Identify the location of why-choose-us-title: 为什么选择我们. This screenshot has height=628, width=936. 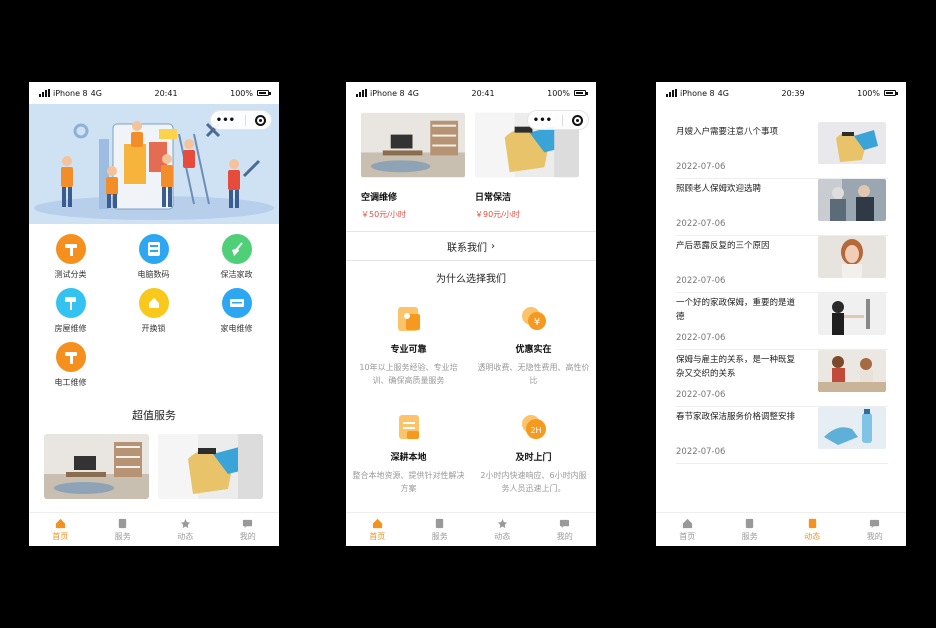
(471, 279).